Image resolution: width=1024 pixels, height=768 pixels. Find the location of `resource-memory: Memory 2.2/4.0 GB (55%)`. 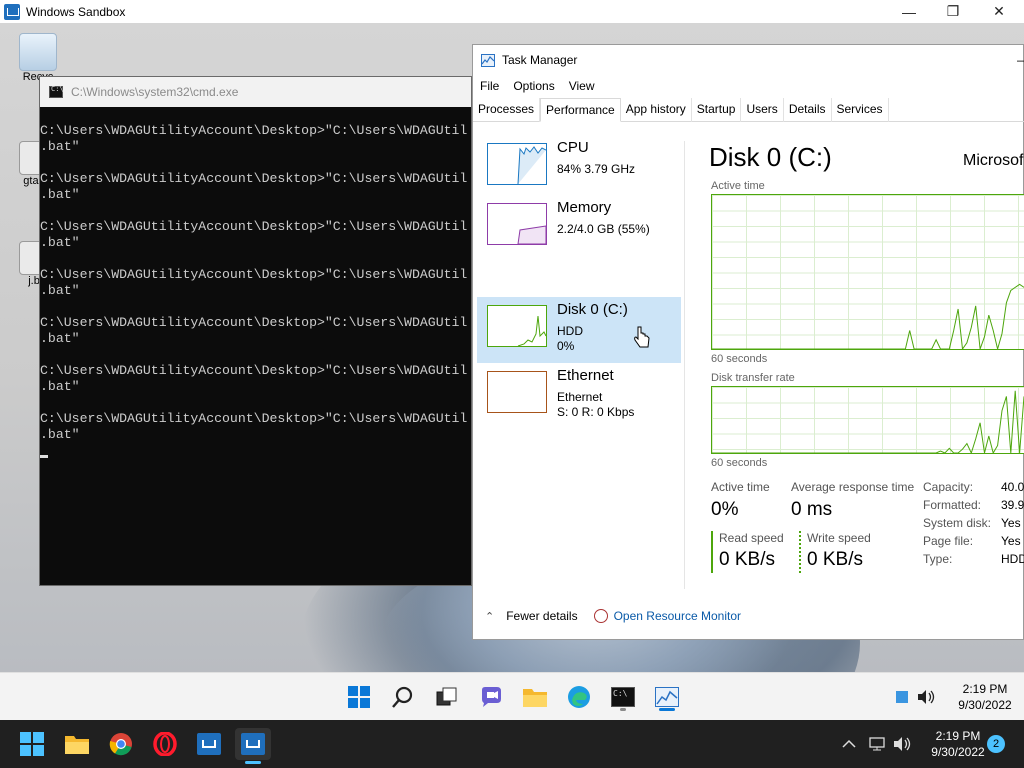

resource-memory: Memory 2.2/4.0 GB (55%) is located at coordinates (579, 228).